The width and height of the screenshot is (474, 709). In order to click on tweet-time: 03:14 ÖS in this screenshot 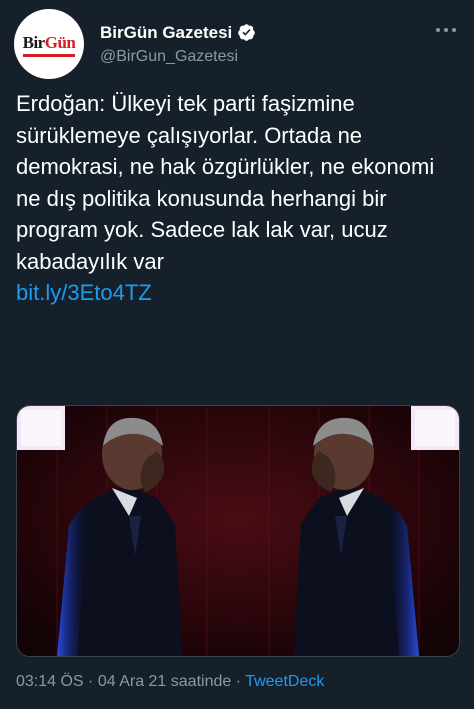, I will do `click(50, 681)`.